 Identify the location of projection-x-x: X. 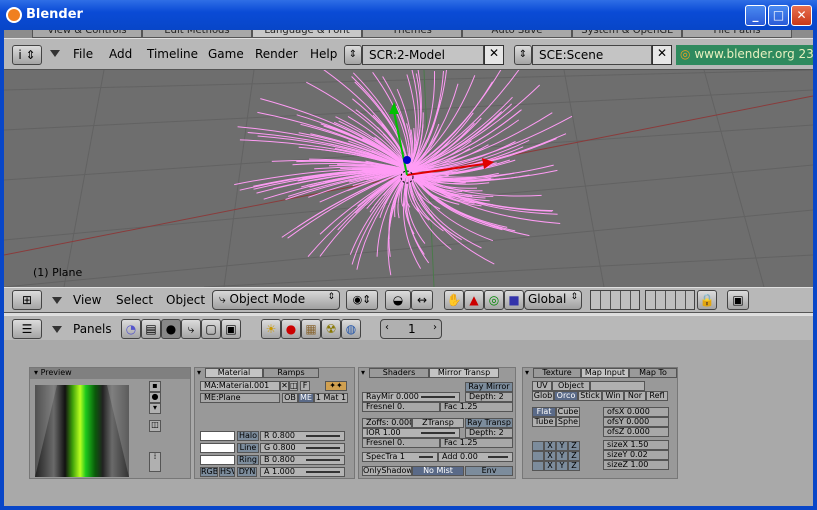
(550, 446).